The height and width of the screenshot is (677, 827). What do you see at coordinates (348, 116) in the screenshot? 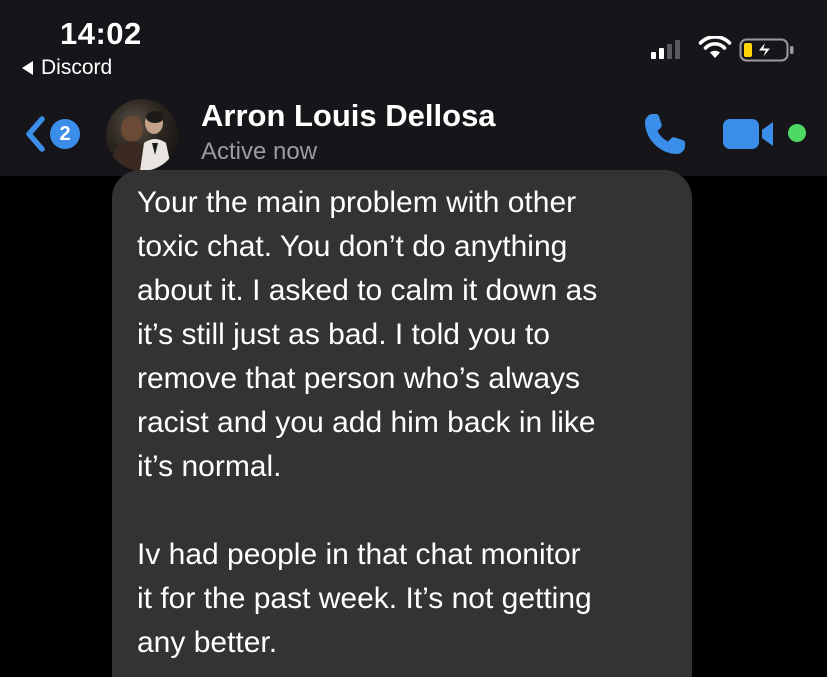
I see `contact-name: Arron Louis Dellosa` at bounding box center [348, 116].